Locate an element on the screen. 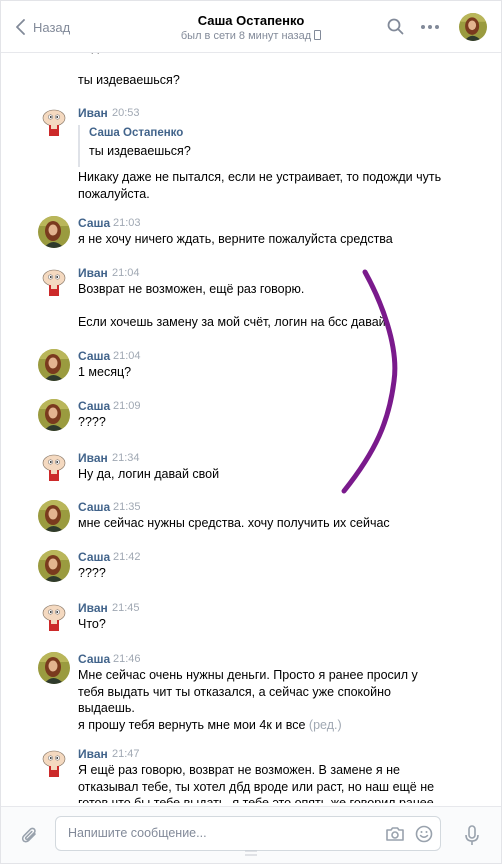 This screenshot has height=864, width=502. quote-text: ты издеваешься? is located at coordinates (140, 151).